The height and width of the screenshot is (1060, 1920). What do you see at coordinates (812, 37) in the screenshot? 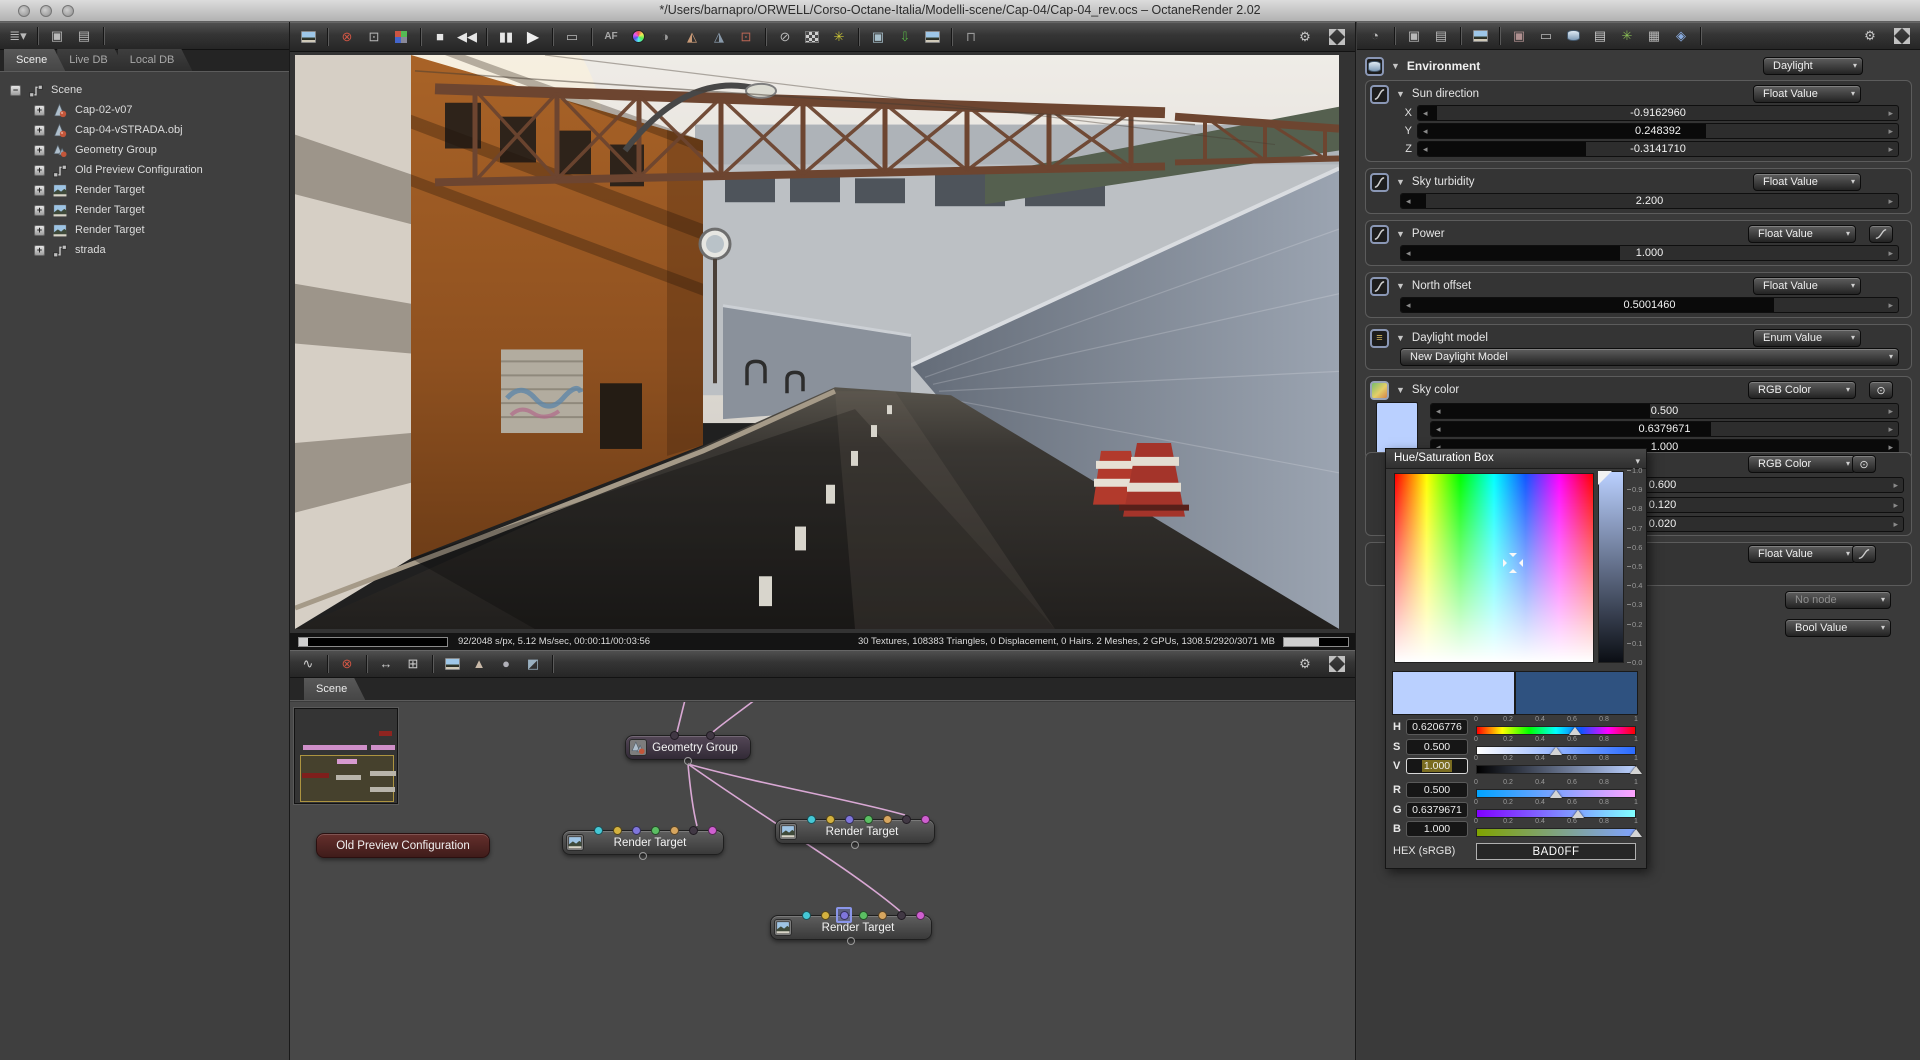
I see `alpha-checker-icon` at bounding box center [812, 37].